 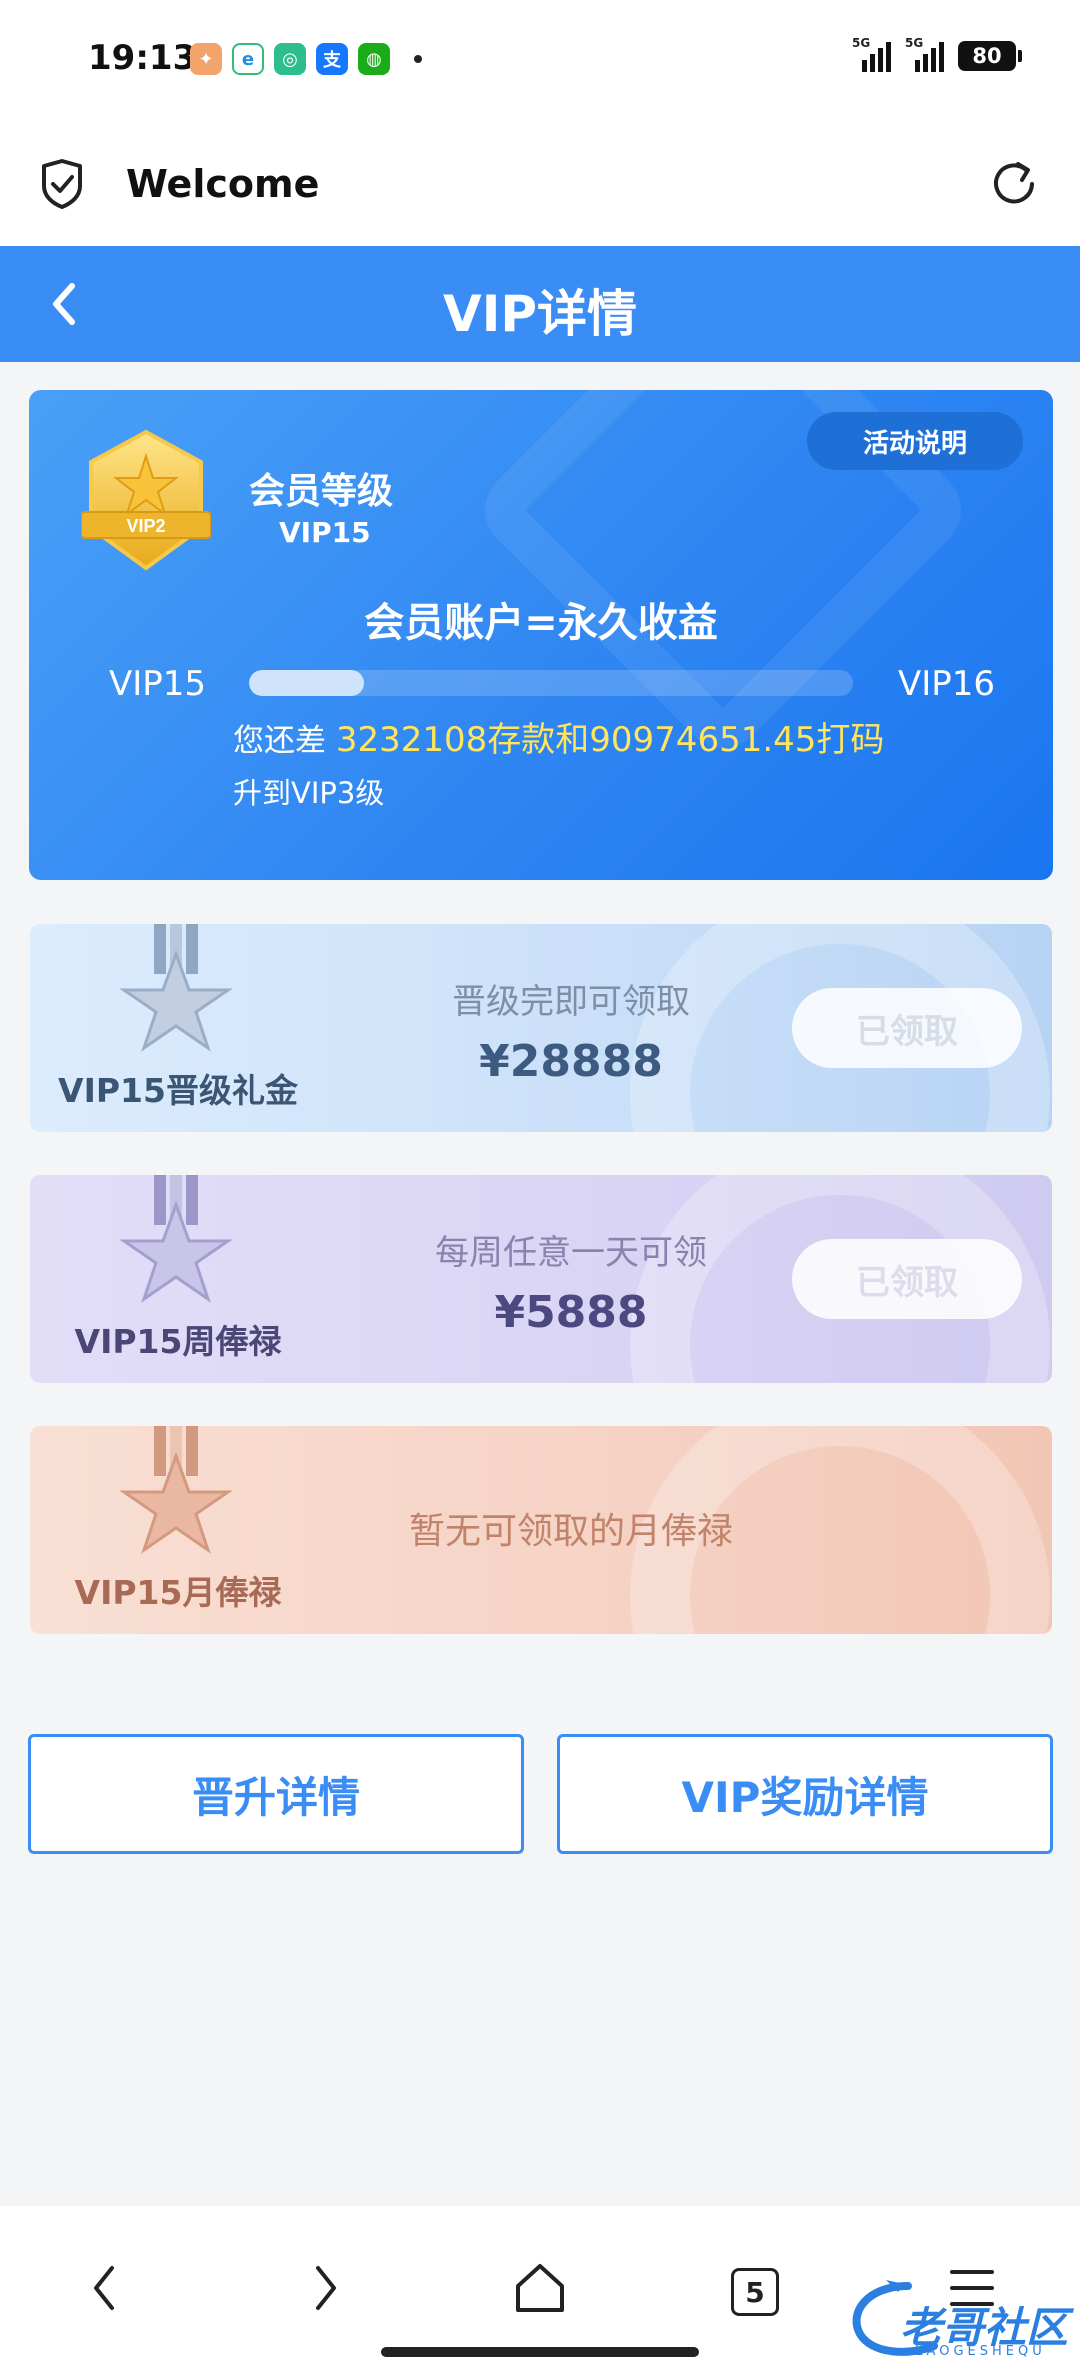 What do you see at coordinates (145, 526) in the screenshot?
I see `badge-label: VIP2` at bounding box center [145, 526].